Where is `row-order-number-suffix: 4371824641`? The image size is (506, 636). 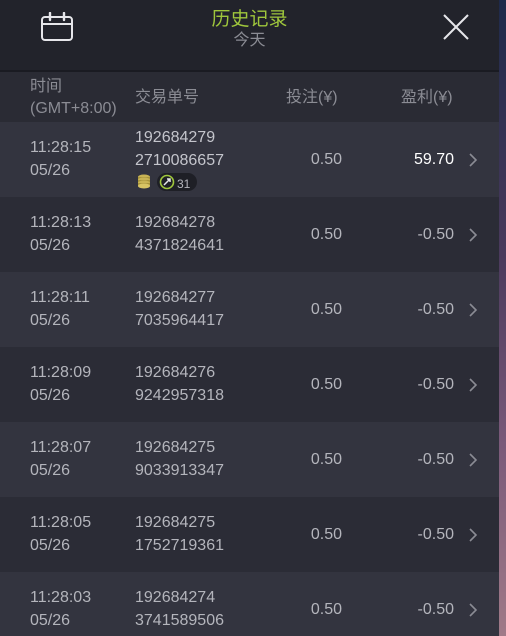
row-order-number-suffix: 4371824641 is located at coordinates (179, 245).